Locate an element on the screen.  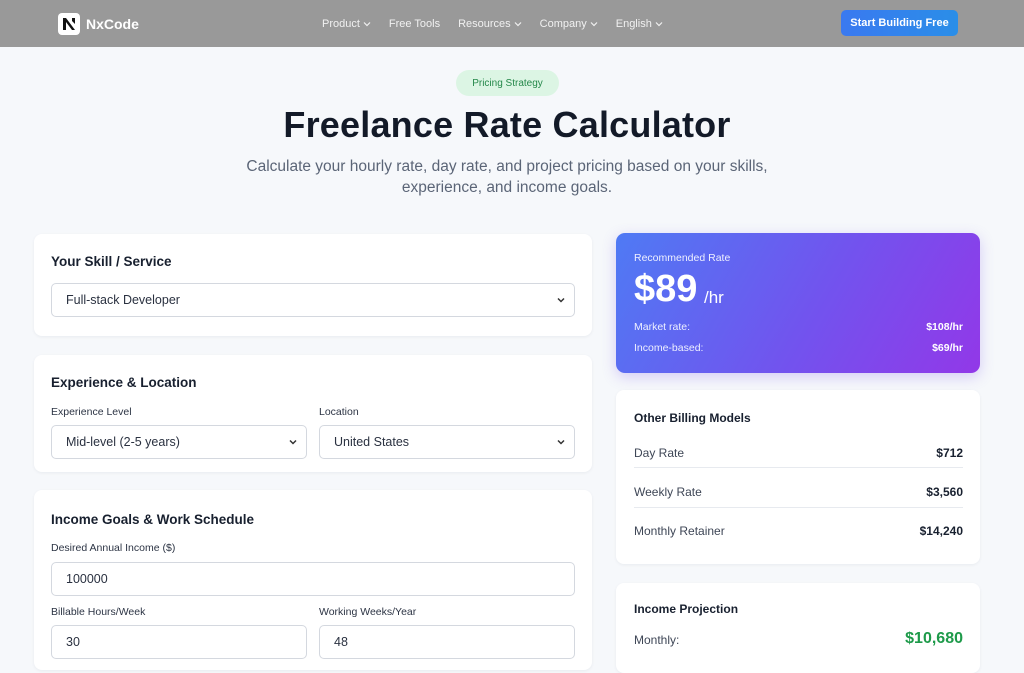
nxcode-logo-icon is located at coordinates (69, 23).